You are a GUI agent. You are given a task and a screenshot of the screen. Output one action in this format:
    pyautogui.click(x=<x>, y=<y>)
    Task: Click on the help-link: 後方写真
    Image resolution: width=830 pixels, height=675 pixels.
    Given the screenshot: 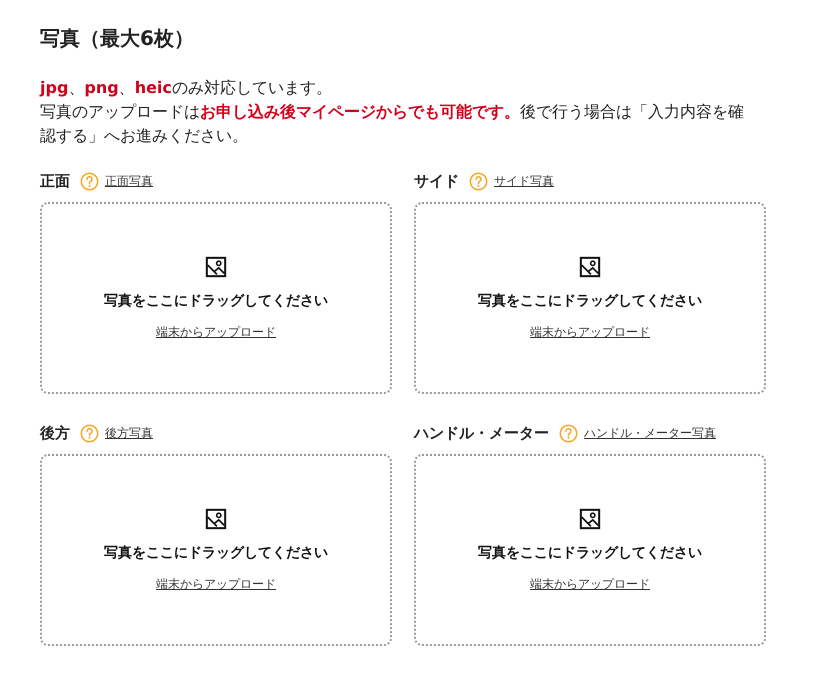 What is the action you would take?
    pyautogui.click(x=129, y=433)
    